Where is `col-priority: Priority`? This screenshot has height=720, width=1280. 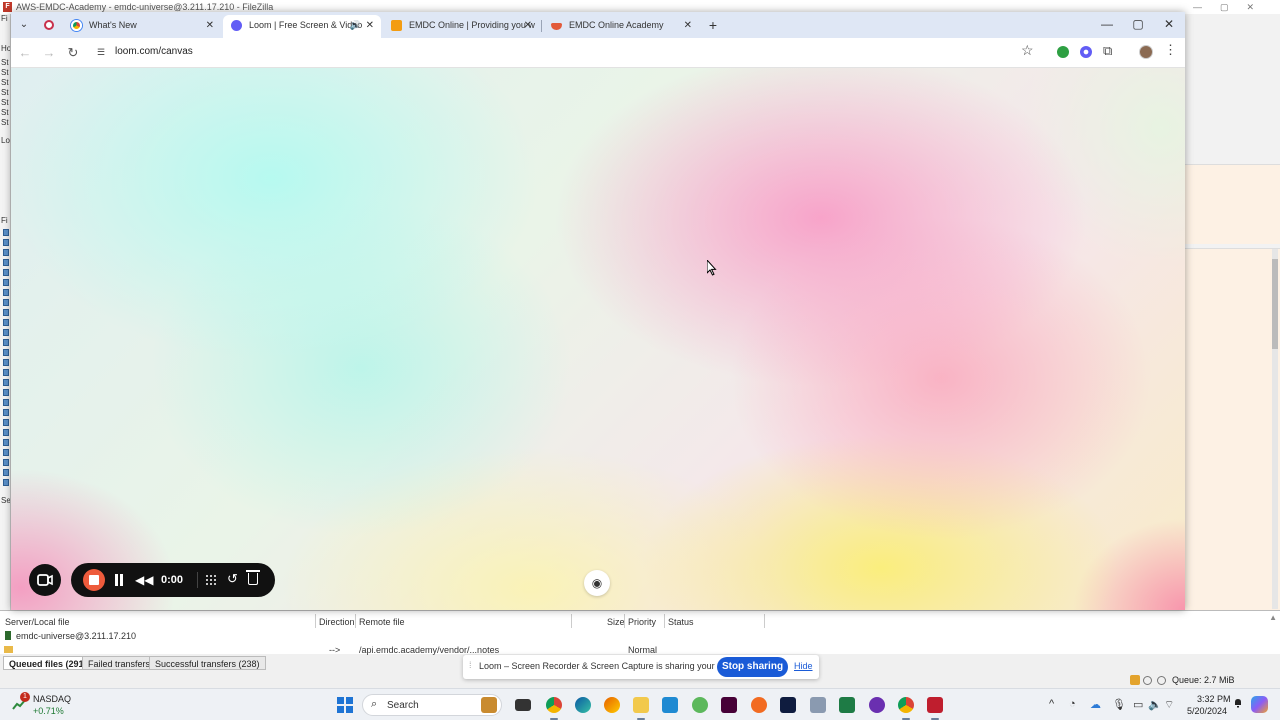
col-priority: Priority is located at coordinates (642, 622).